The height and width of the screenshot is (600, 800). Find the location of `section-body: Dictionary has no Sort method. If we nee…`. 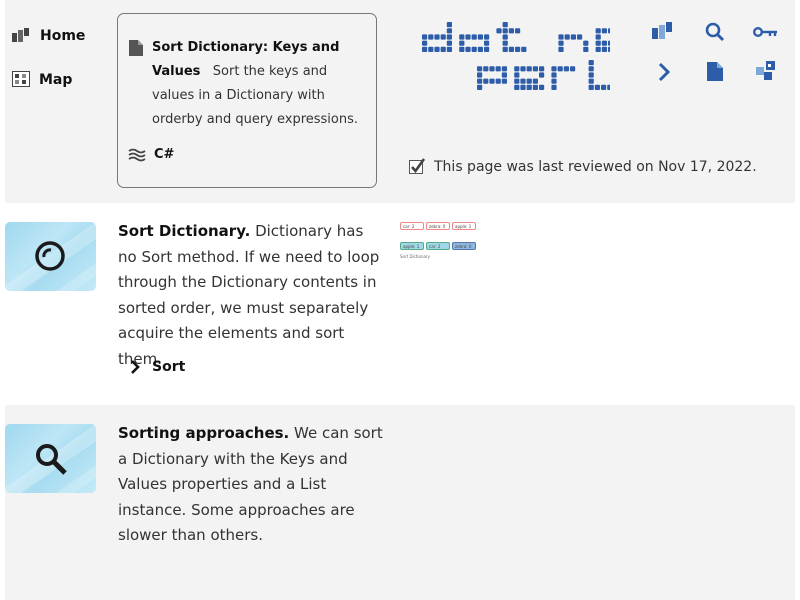

section-body: Dictionary has no Sort method. If we nee… is located at coordinates (249, 295).